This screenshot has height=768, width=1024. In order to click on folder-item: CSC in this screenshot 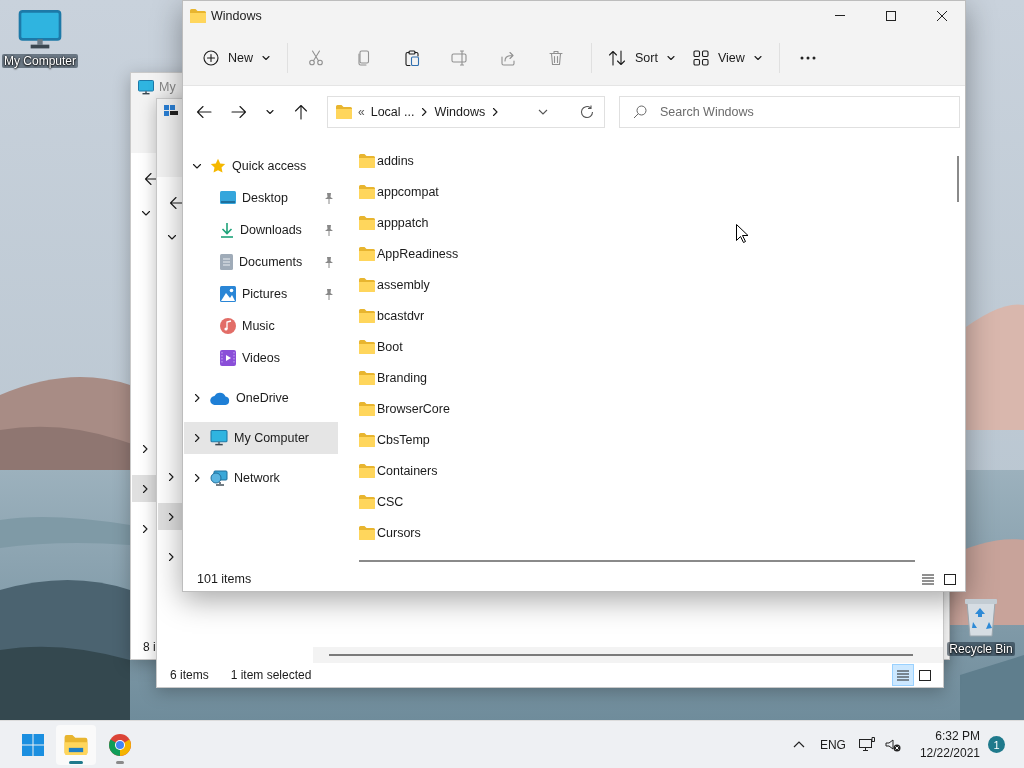, I will do `click(384, 501)`.